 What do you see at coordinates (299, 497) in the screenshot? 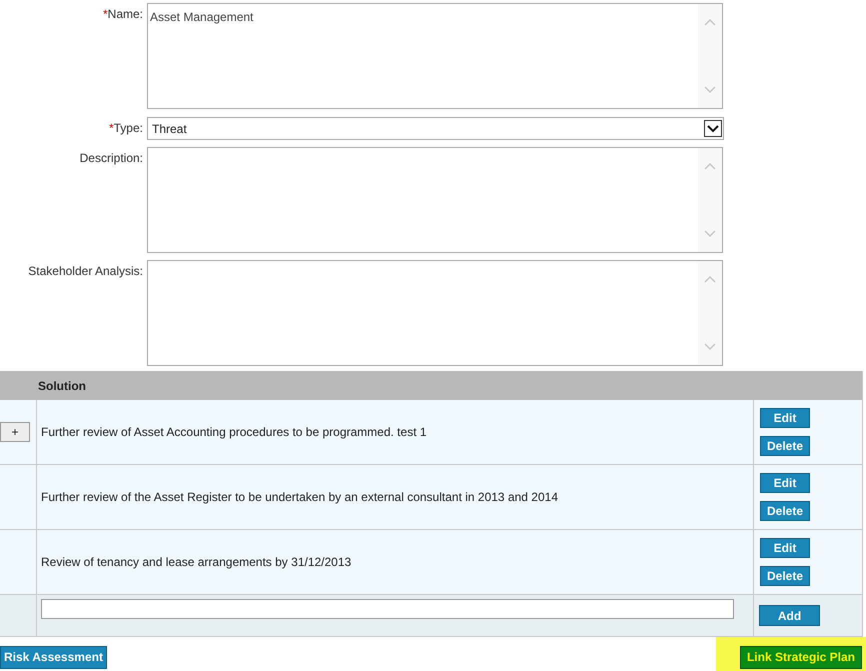
I see `table-cell-text: Further review of the Asset Register to be undertaken by an external consultant in 2013 and 2014` at bounding box center [299, 497].